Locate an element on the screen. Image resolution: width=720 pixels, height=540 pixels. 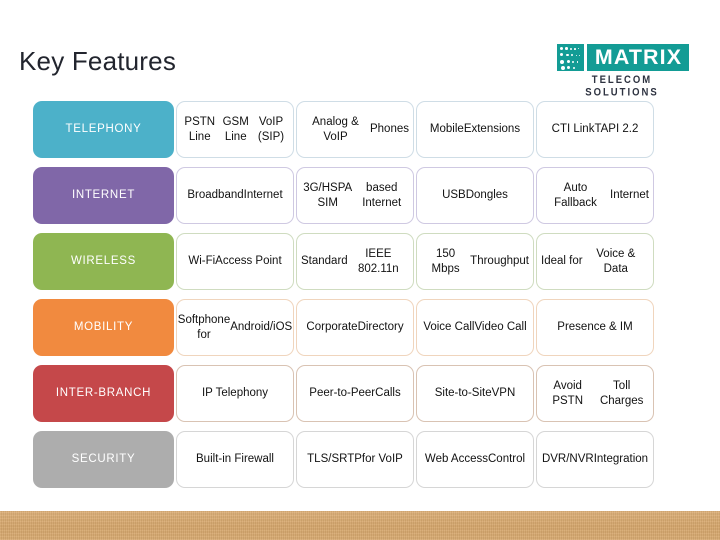
feature-cell-telephony-3: Mobile Extensions is located at coordinates (475, 129).